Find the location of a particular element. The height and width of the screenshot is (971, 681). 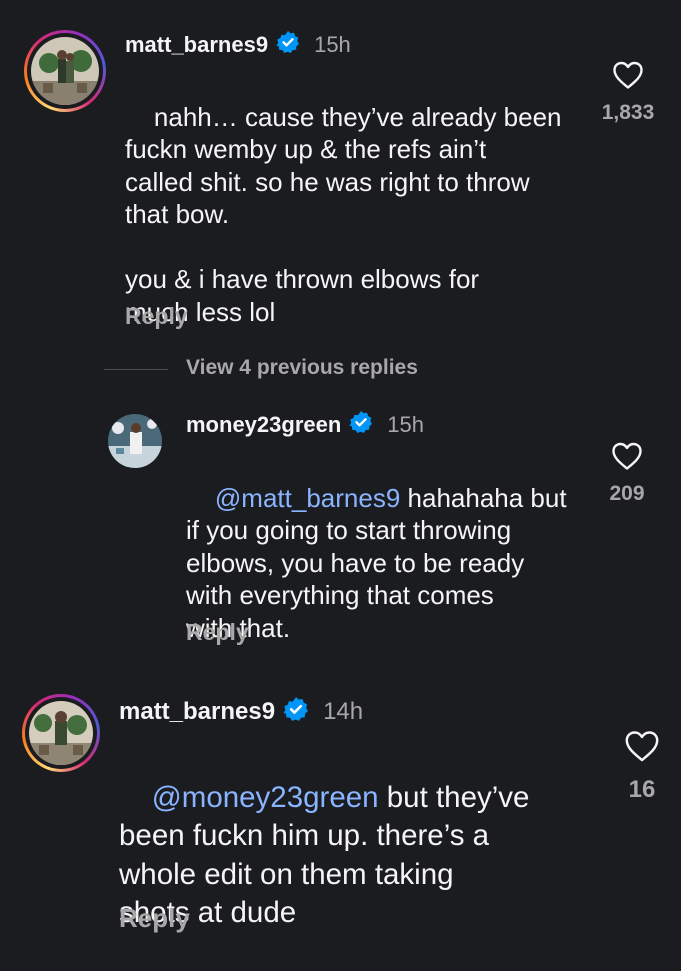

username: money23green is located at coordinates (263, 425).